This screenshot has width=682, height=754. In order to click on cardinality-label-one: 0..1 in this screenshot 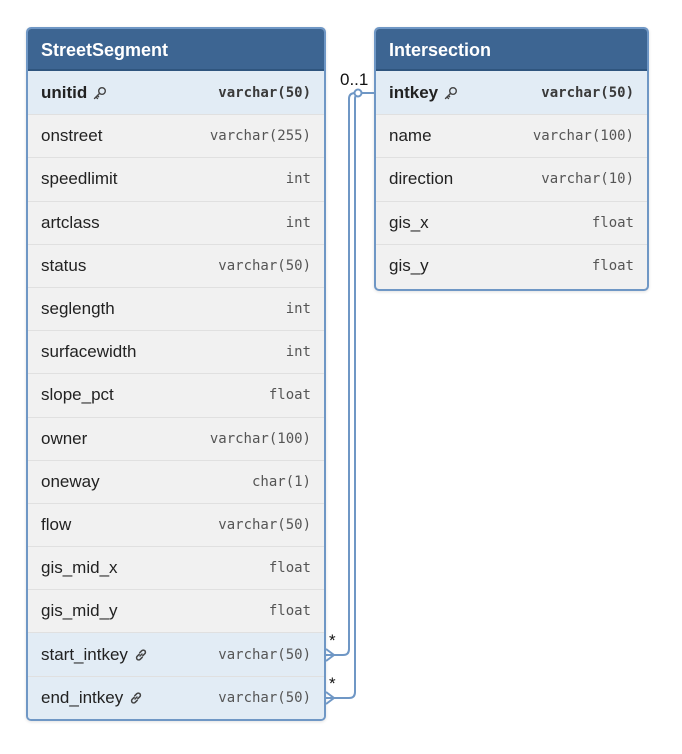, I will do `click(354, 79)`.